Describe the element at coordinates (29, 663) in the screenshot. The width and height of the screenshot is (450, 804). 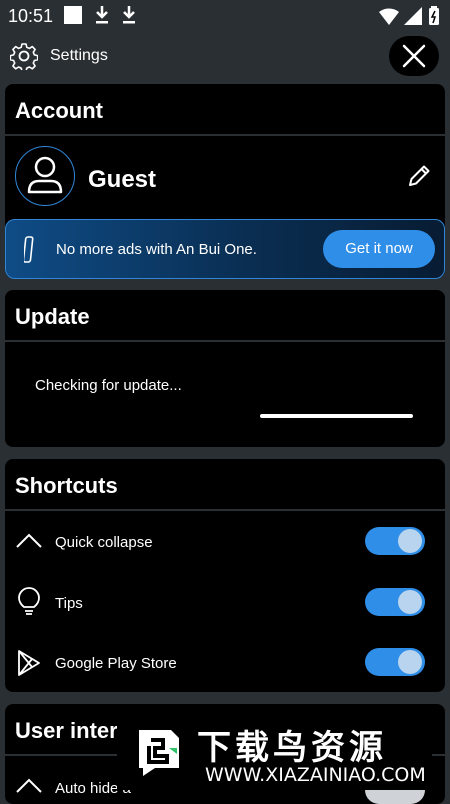
I see `play-store-icon` at that location.